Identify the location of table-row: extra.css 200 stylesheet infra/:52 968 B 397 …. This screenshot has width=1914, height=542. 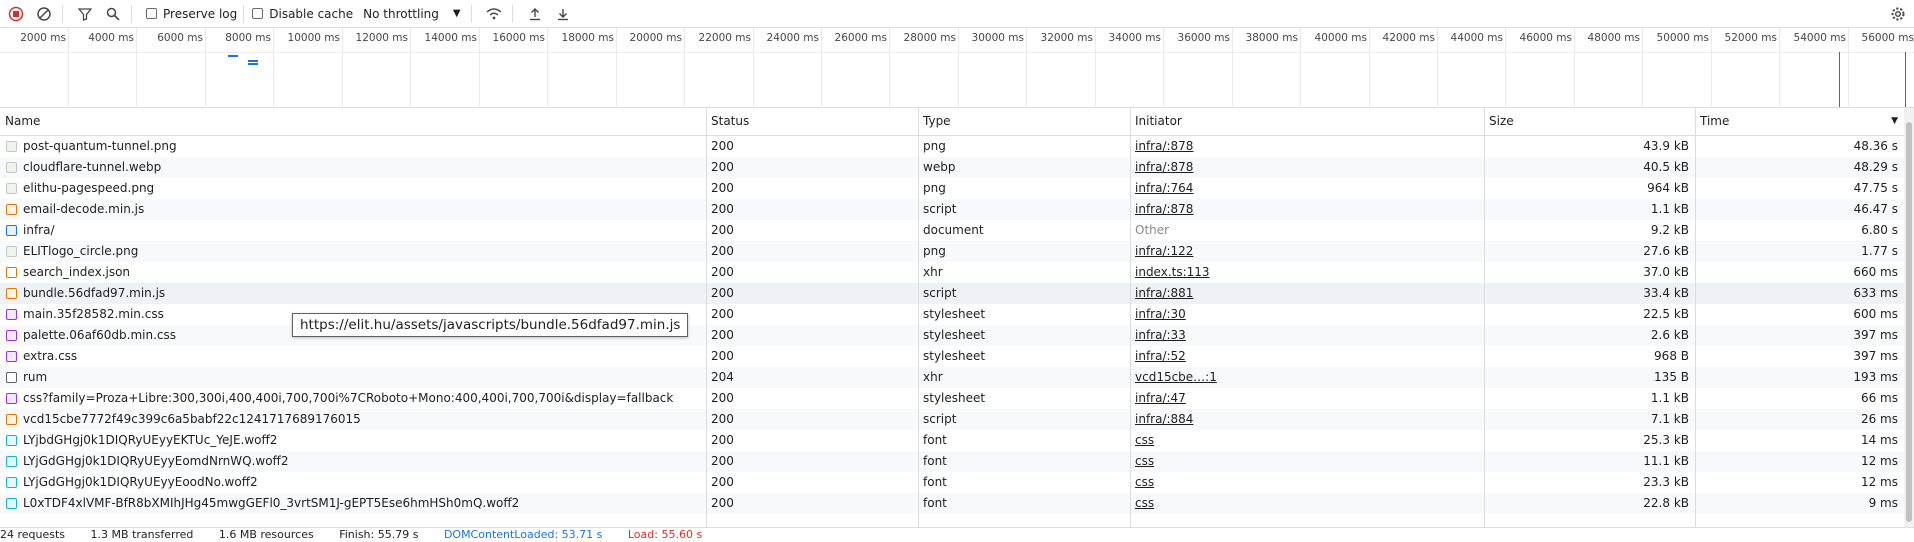
(952, 356).